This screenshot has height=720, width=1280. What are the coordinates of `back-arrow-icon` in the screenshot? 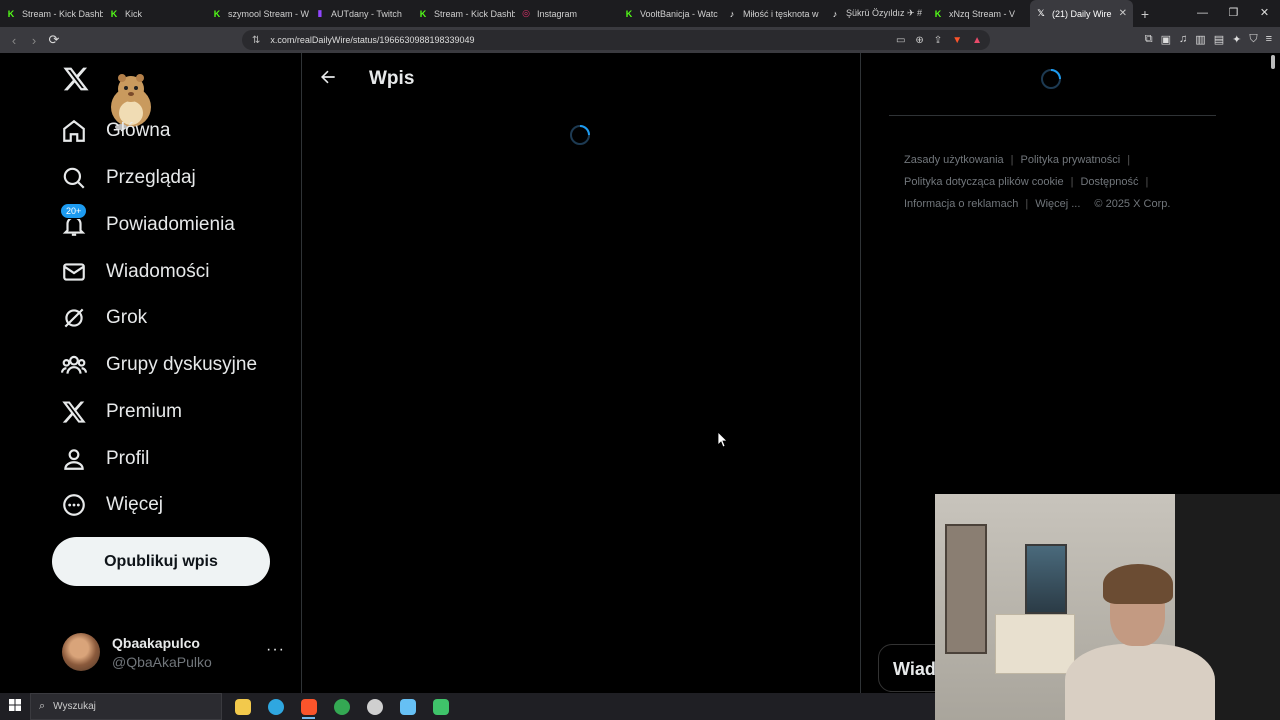 It's located at (328, 77).